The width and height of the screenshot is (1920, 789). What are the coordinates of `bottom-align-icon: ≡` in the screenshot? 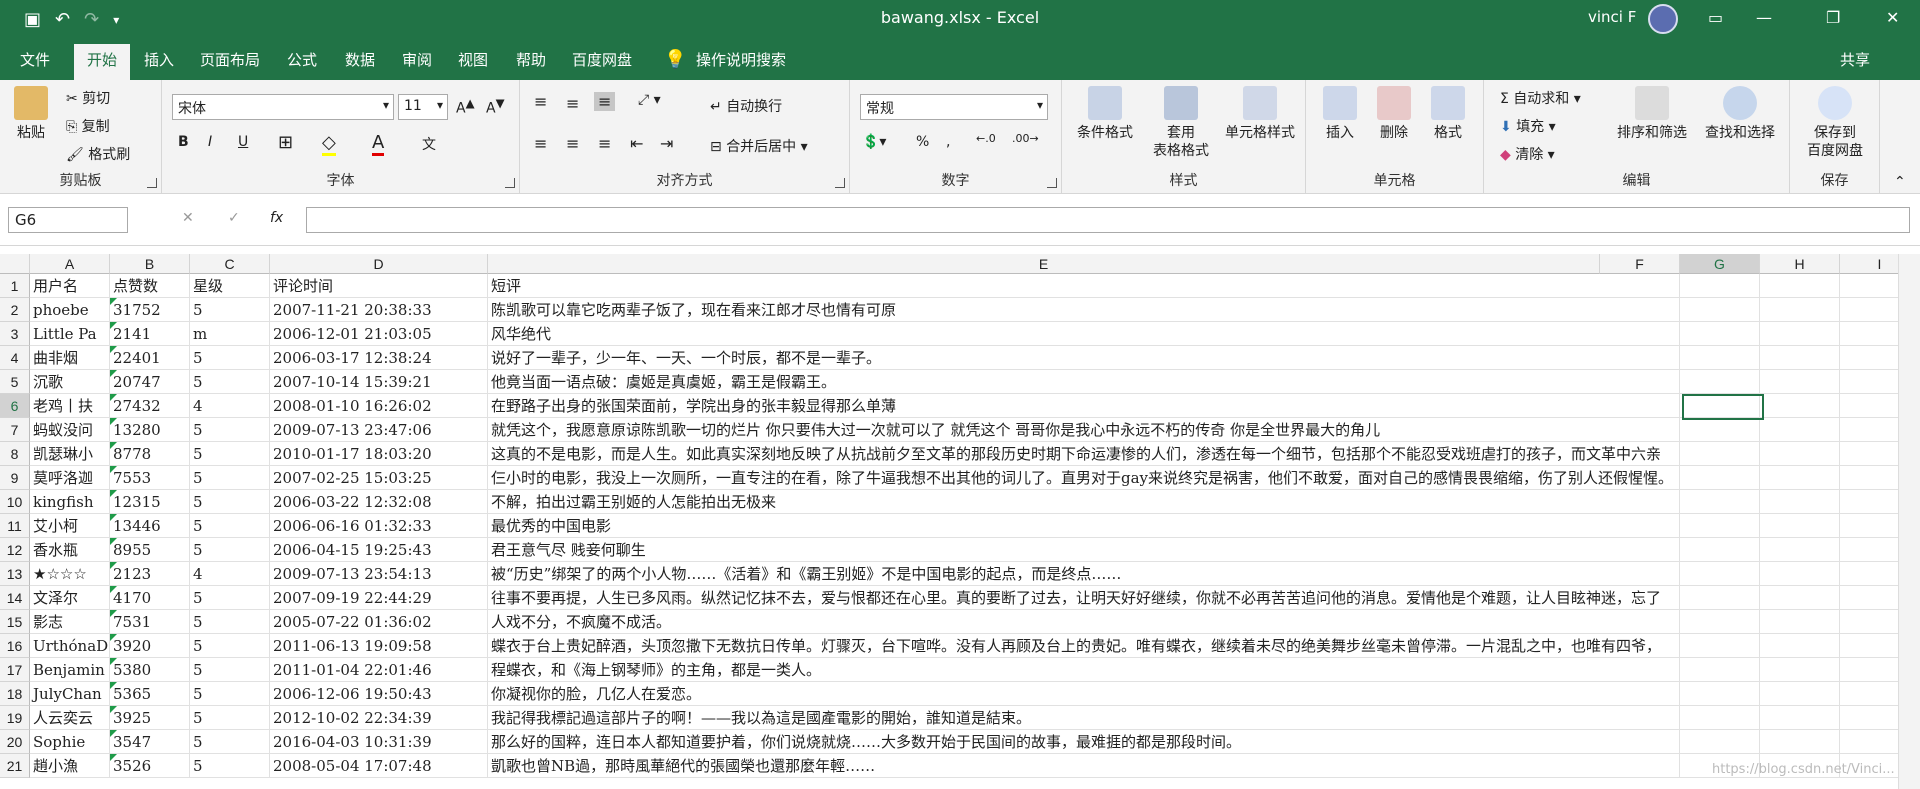 It's located at (605, 101).